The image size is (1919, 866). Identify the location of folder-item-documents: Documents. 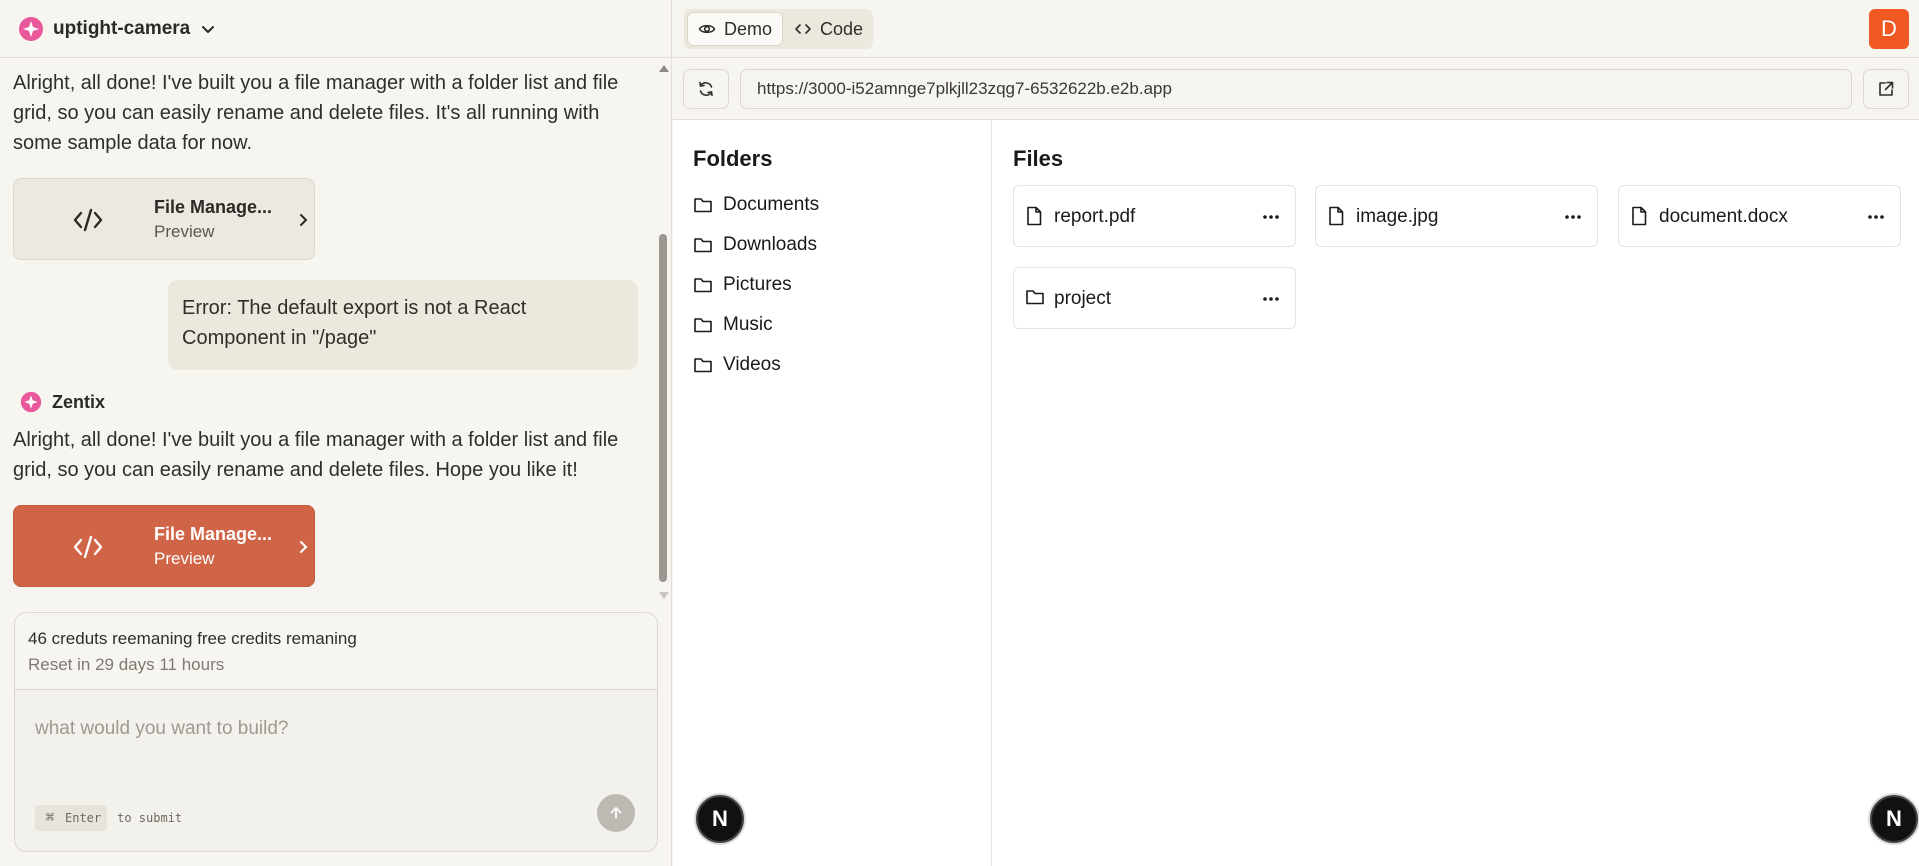
(756, 205).